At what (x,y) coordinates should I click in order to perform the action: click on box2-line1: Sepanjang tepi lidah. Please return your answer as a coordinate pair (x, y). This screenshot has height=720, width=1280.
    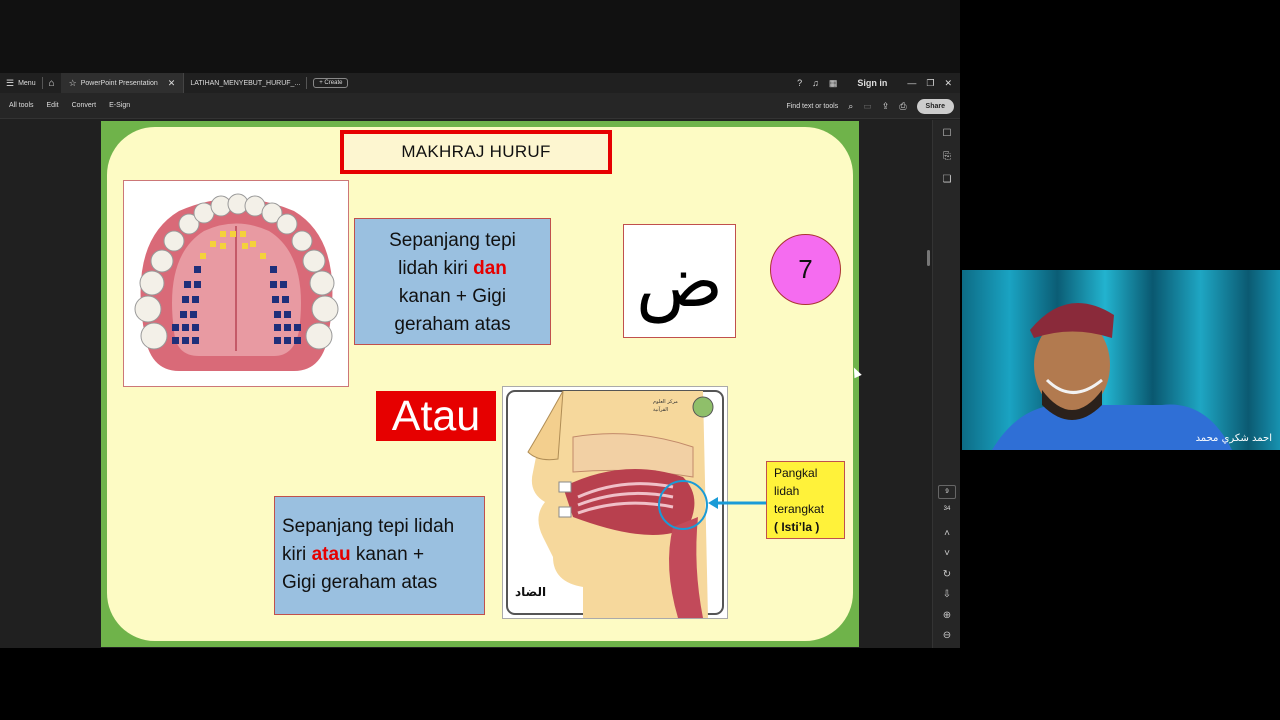
    Looking at the image, I should click on (368, 526).